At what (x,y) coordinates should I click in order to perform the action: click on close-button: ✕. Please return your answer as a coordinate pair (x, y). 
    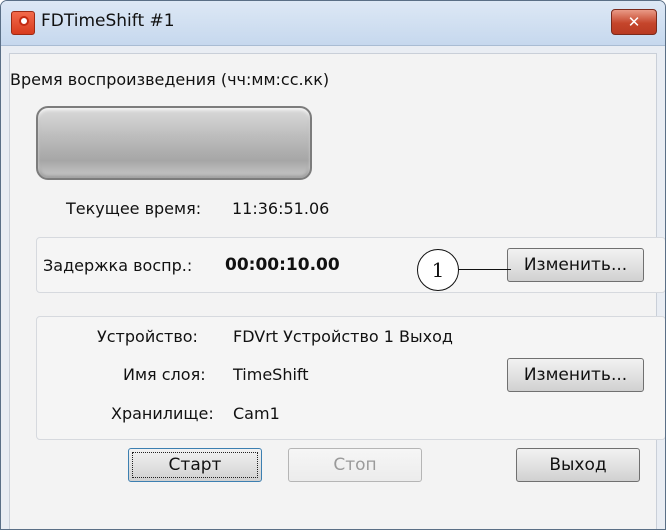
    Looking at the image, I should click on (634, 22).